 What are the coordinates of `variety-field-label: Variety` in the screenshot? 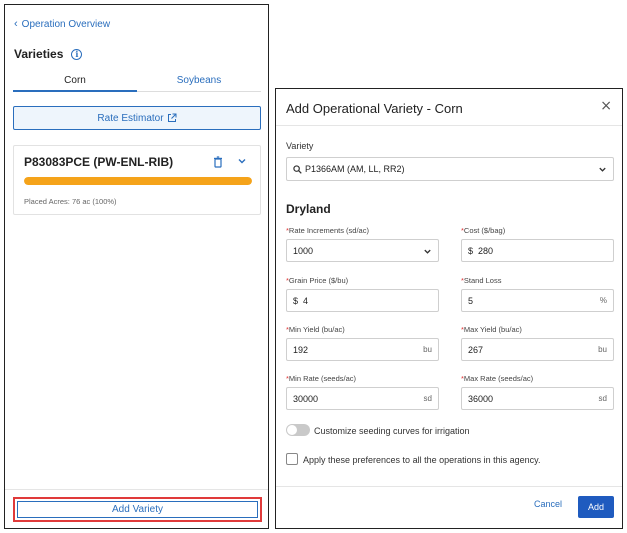 It's located at (300, 146).